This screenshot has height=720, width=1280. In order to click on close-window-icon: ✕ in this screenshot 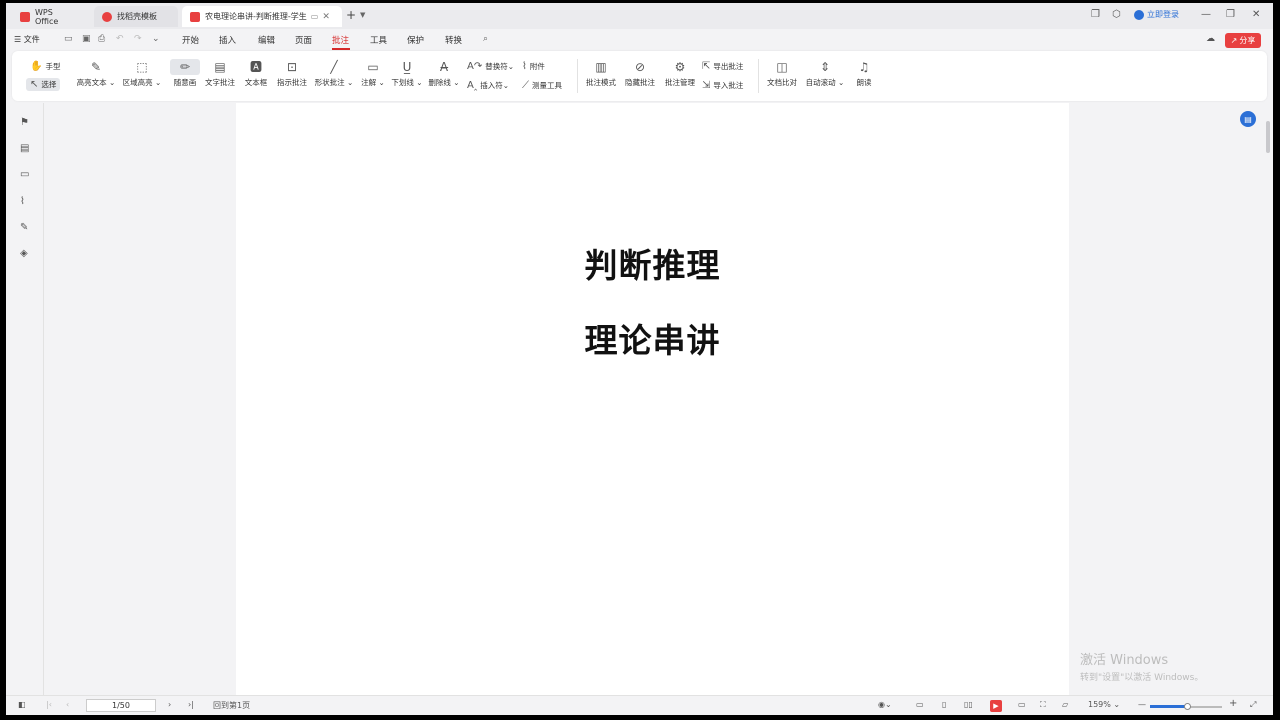, I will do `click(1256, 14)`.